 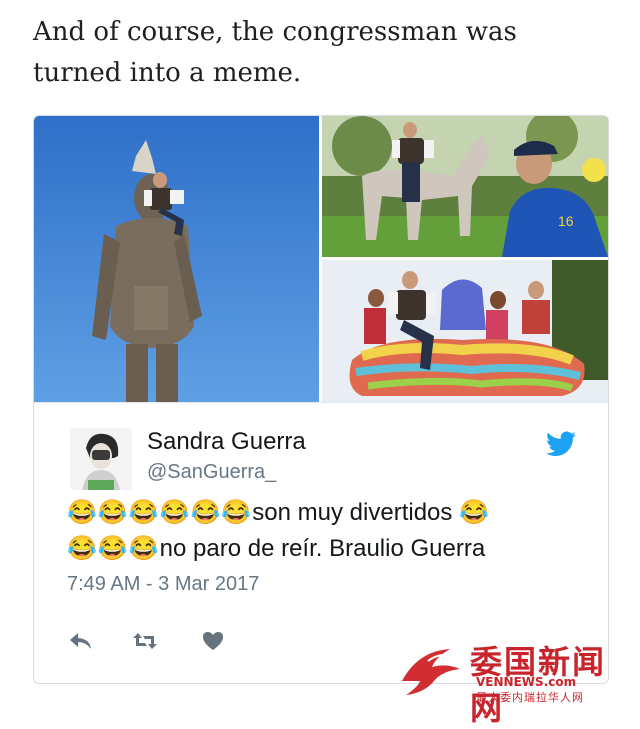 I want to click on tweet-author-name: Sandra Guerra, so click(x=226, y=442).